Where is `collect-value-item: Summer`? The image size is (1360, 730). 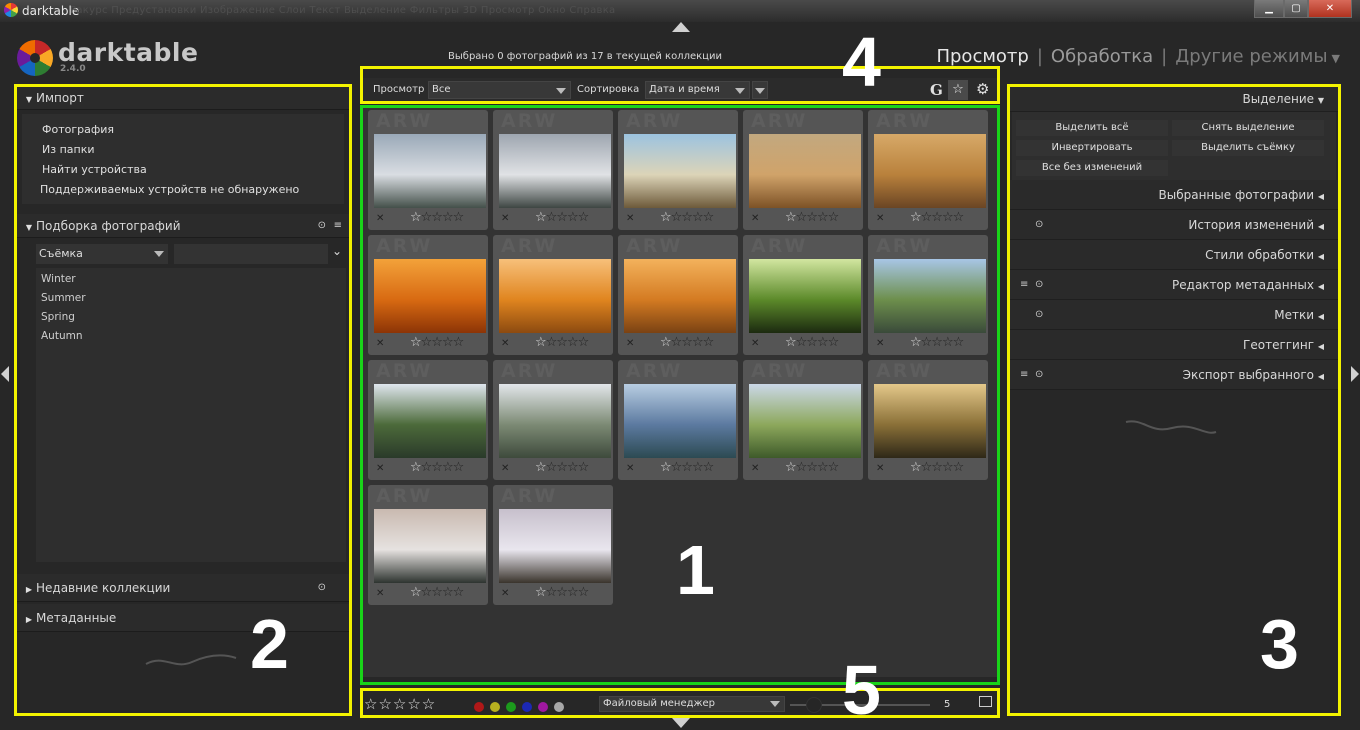
collect-value-item: Summer is located at coordinates (191, 298).